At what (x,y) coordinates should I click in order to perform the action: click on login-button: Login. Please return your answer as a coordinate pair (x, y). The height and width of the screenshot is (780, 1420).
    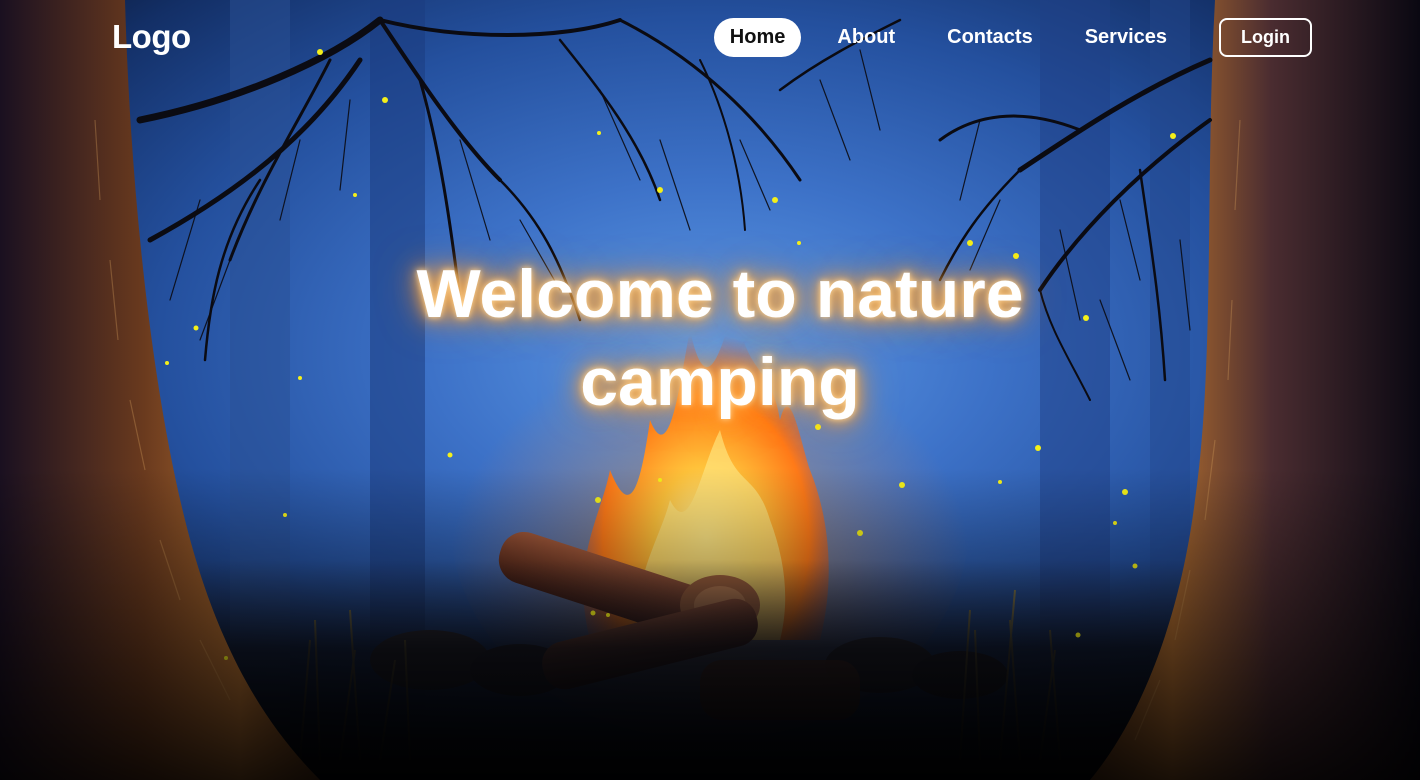
    Looking at the image, I should click on (1265, 37).